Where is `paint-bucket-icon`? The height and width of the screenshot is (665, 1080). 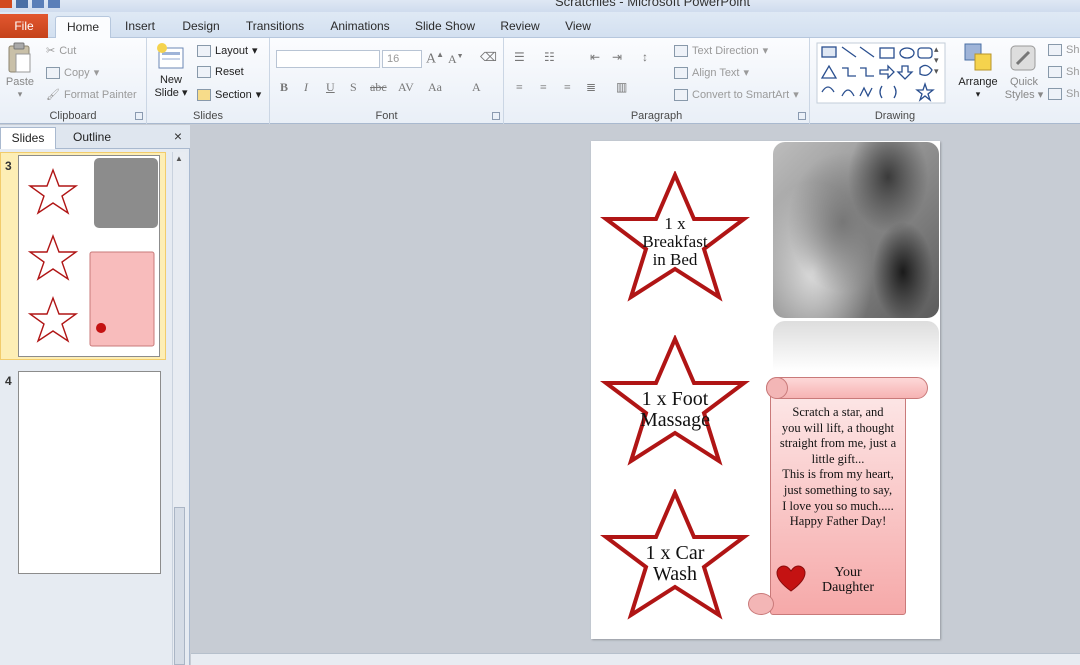 paint-bucket-icon is located at coordinates (1055, 50).